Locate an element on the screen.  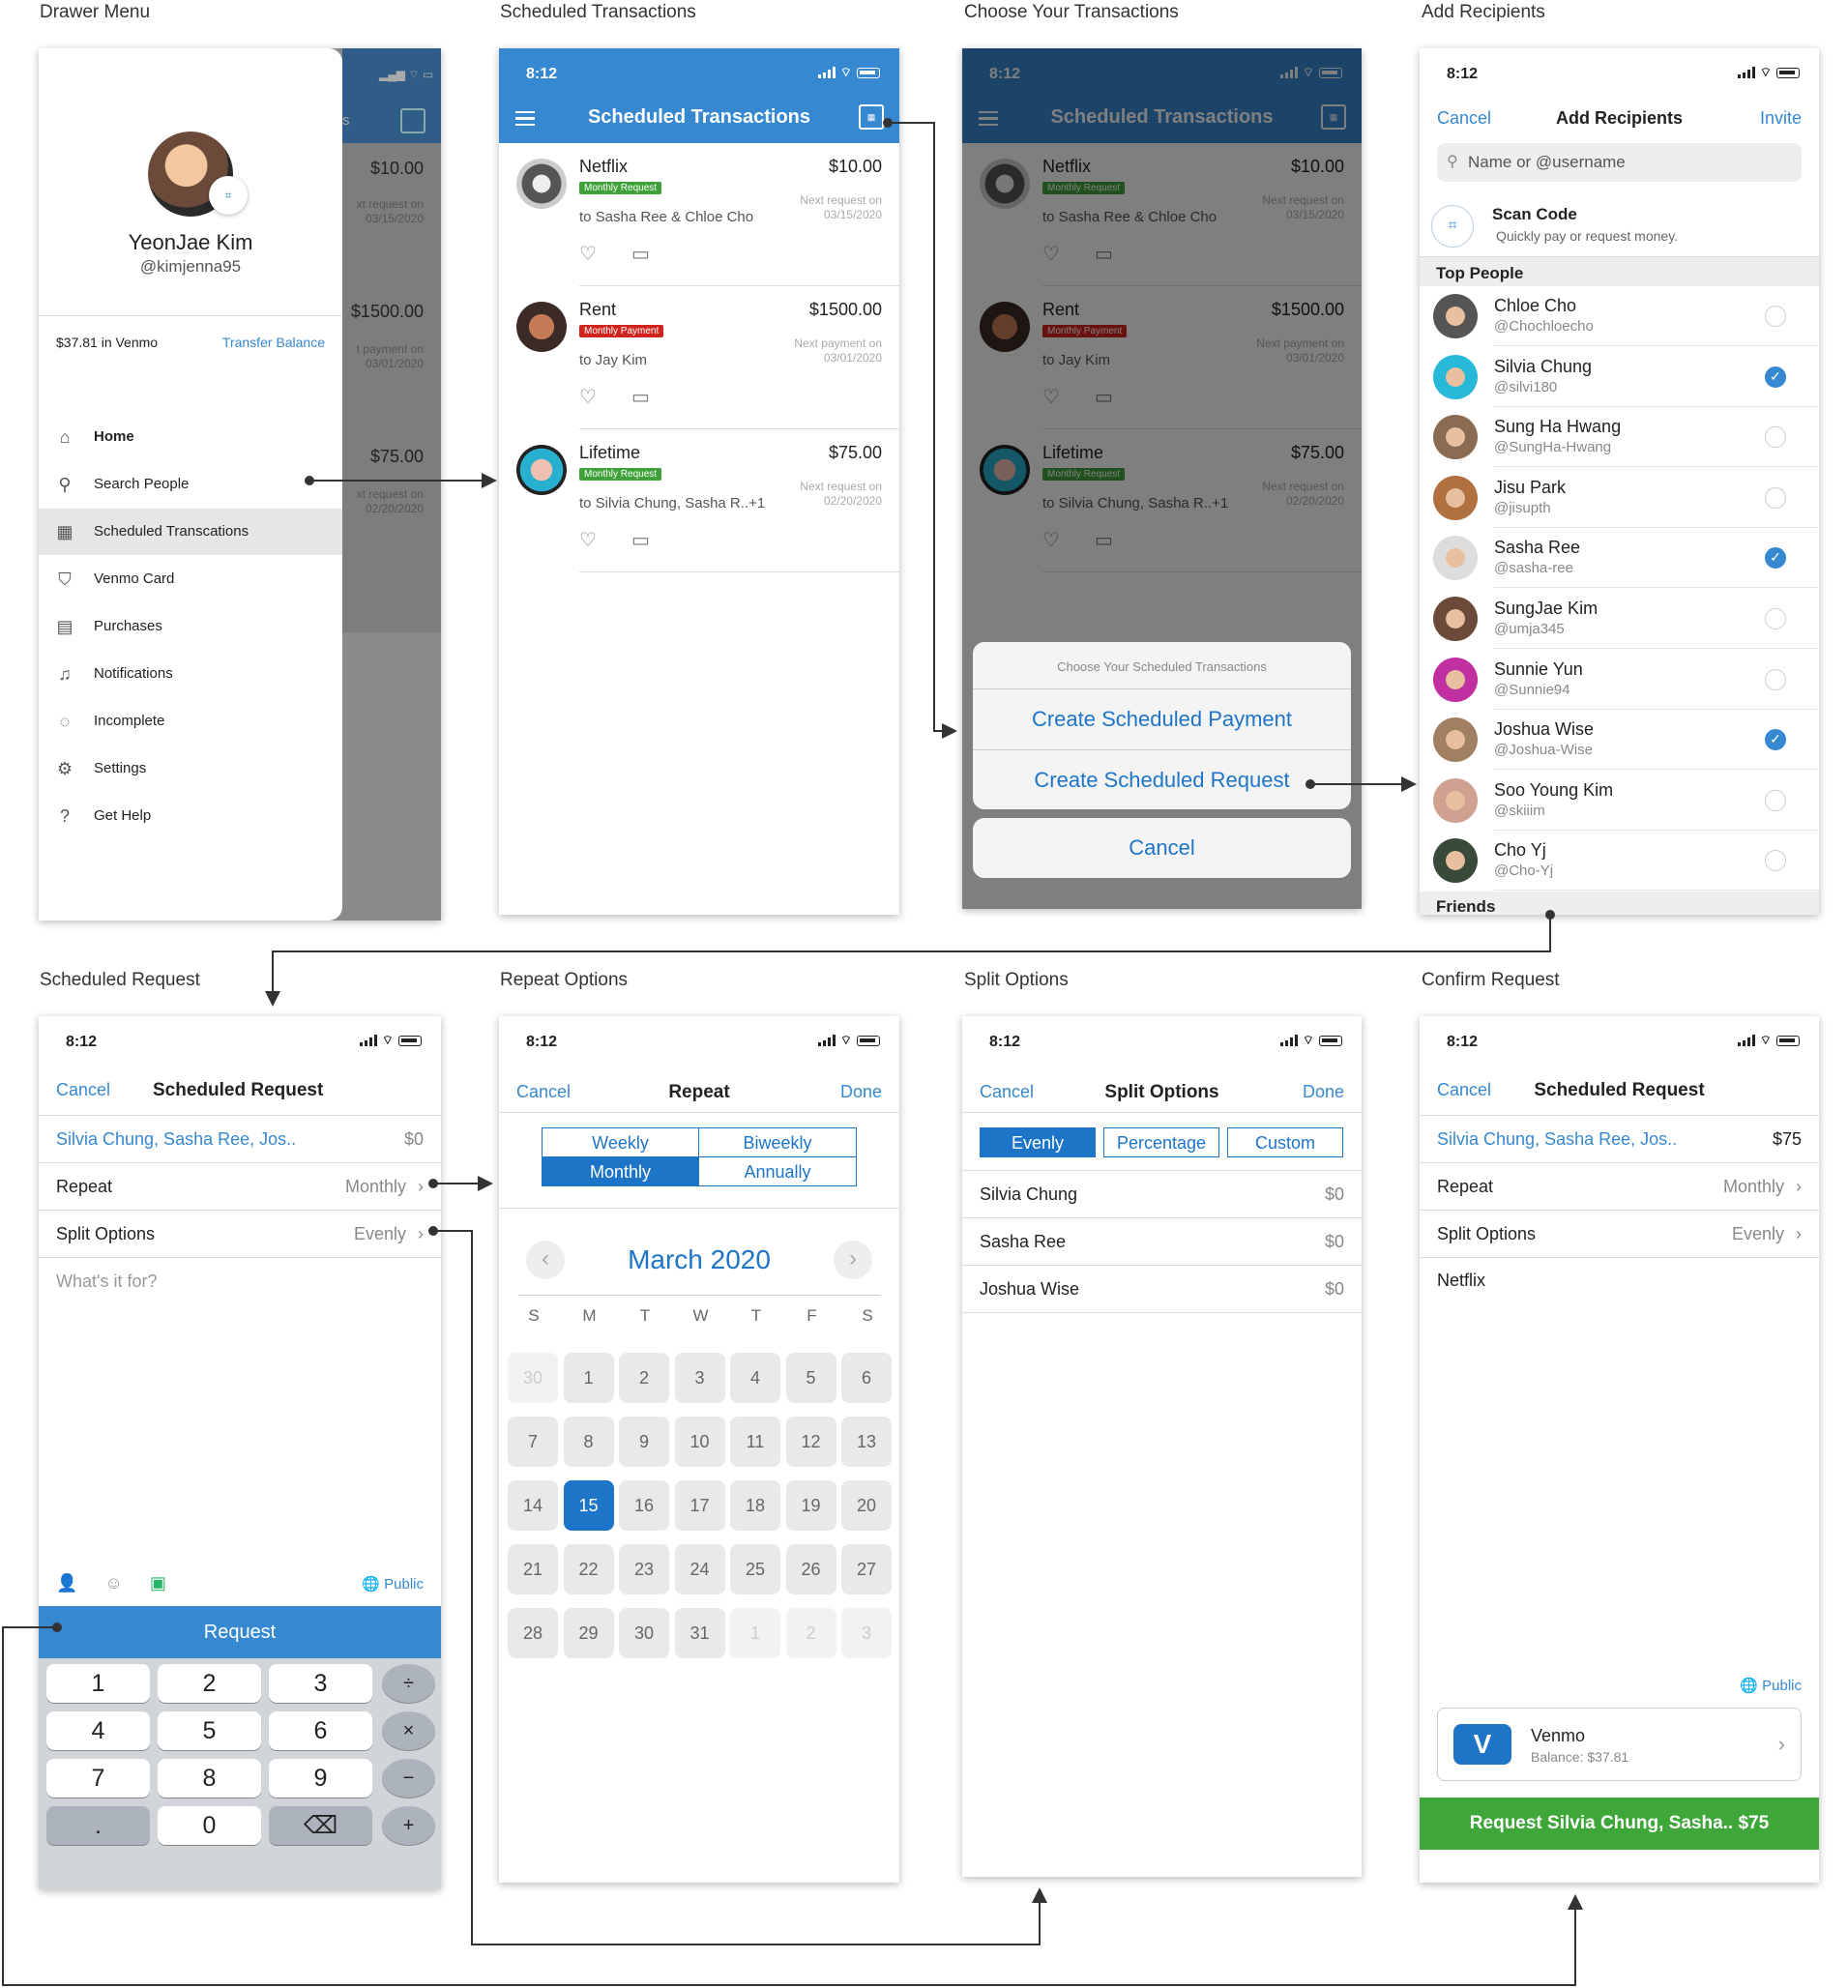
create-request-option: Create Scheduled Request is located at coordinates (1162, 779).